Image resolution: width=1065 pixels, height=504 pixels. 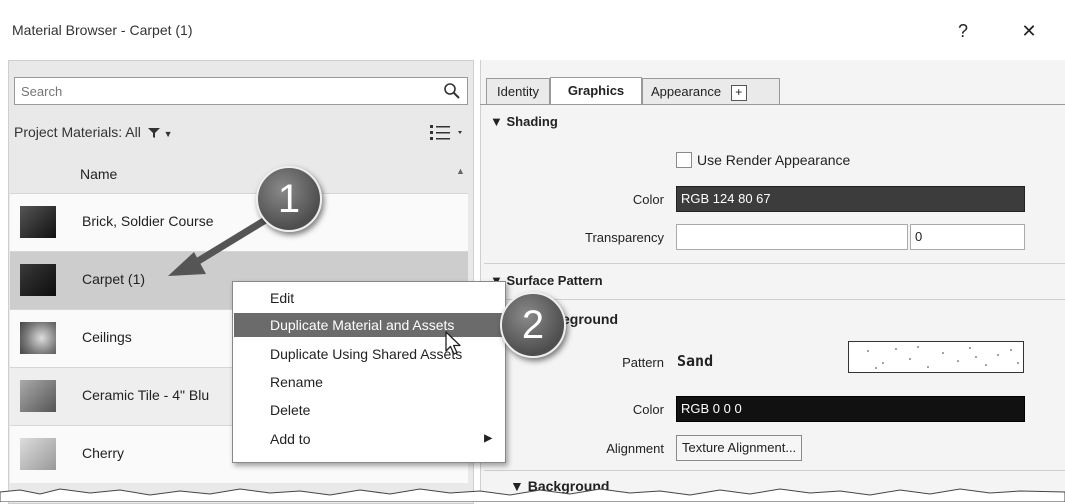 What do you see at coordinates (596, 91) in the screenshot?
I see `tab-graphics: Graphics` at bounding box center [596, 91].